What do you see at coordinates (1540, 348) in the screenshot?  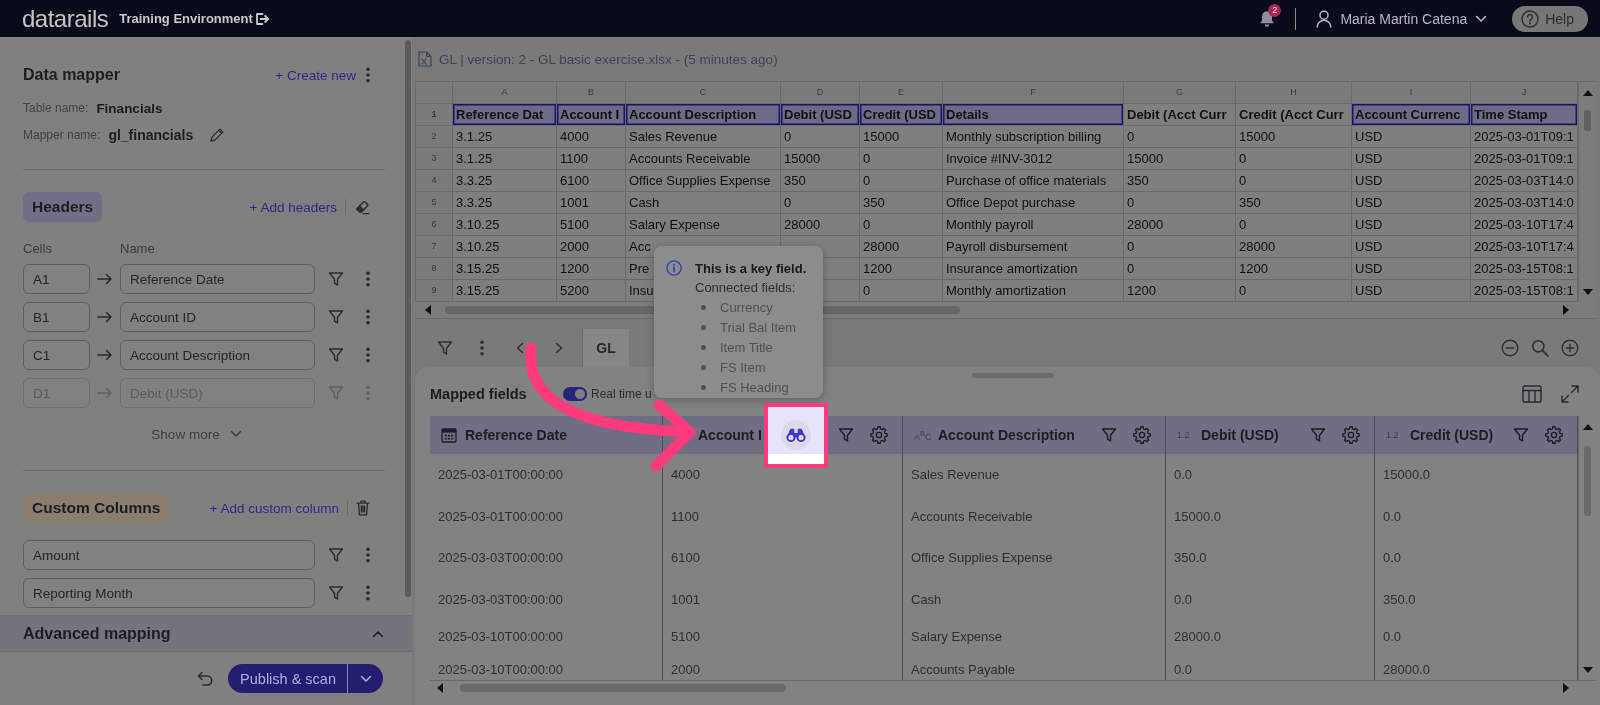 I see `search-icon` at bounding box center [1540, 348].